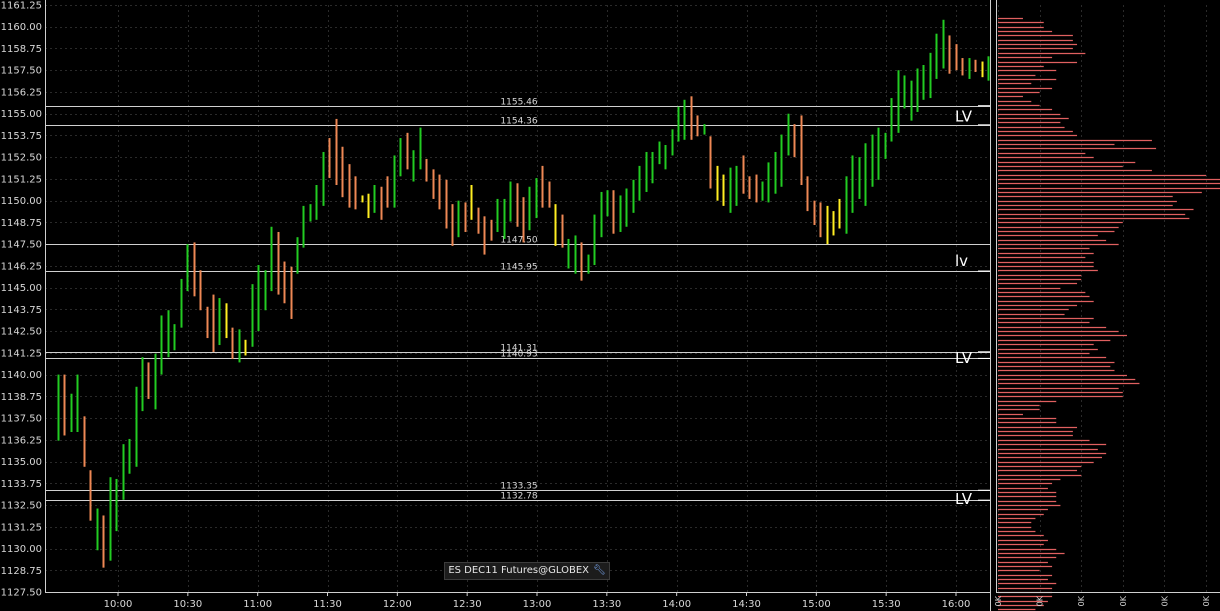 The image size is (1220, 611). Describe the element at coordinates (21, 593) in the screenshot. I see `y-tick-label: 1127.50` at that location.